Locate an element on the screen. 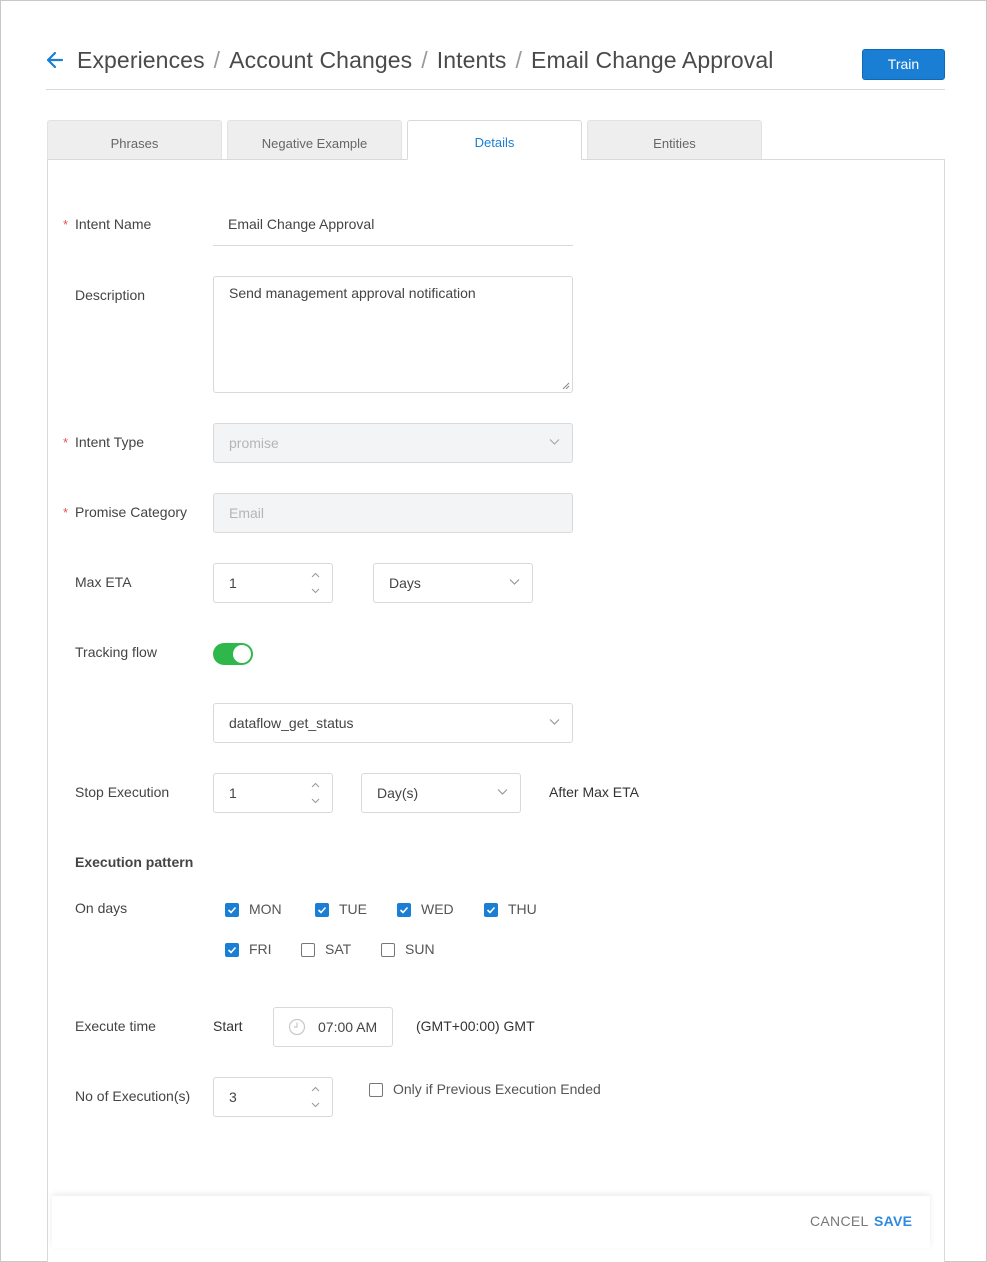  tab-phrases: Phrases is located at coordinates (134, 140).